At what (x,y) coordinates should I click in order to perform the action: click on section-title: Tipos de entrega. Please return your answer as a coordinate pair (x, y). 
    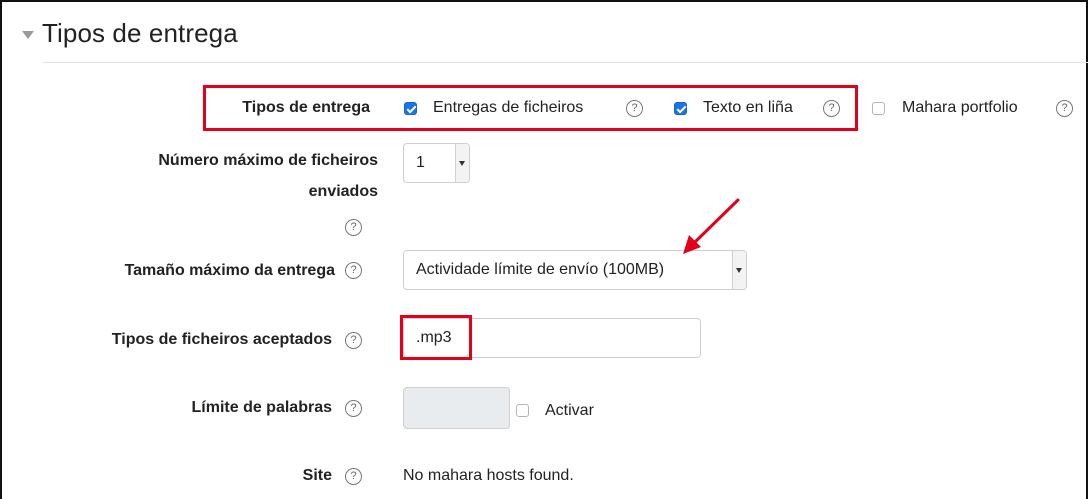
    Looking at the image, I should click on (140, 33).